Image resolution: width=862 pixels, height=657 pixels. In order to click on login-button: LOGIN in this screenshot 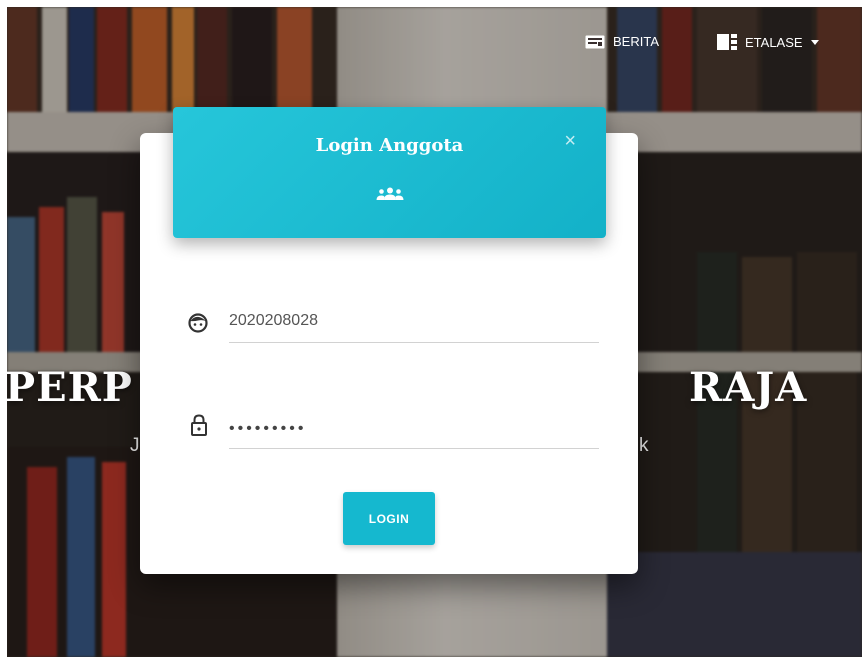, I will do `click(389, 518)`.